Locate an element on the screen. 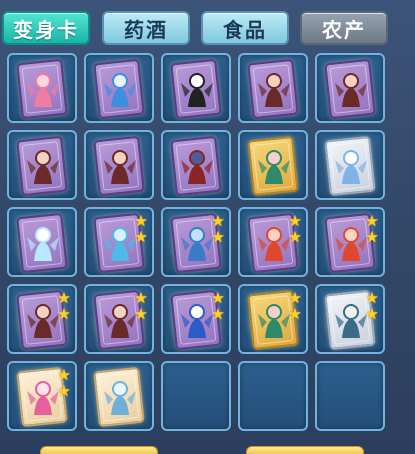 This screenshot has height=454, width=415. tab-food: 食品 is located at coordinates (245, 28).